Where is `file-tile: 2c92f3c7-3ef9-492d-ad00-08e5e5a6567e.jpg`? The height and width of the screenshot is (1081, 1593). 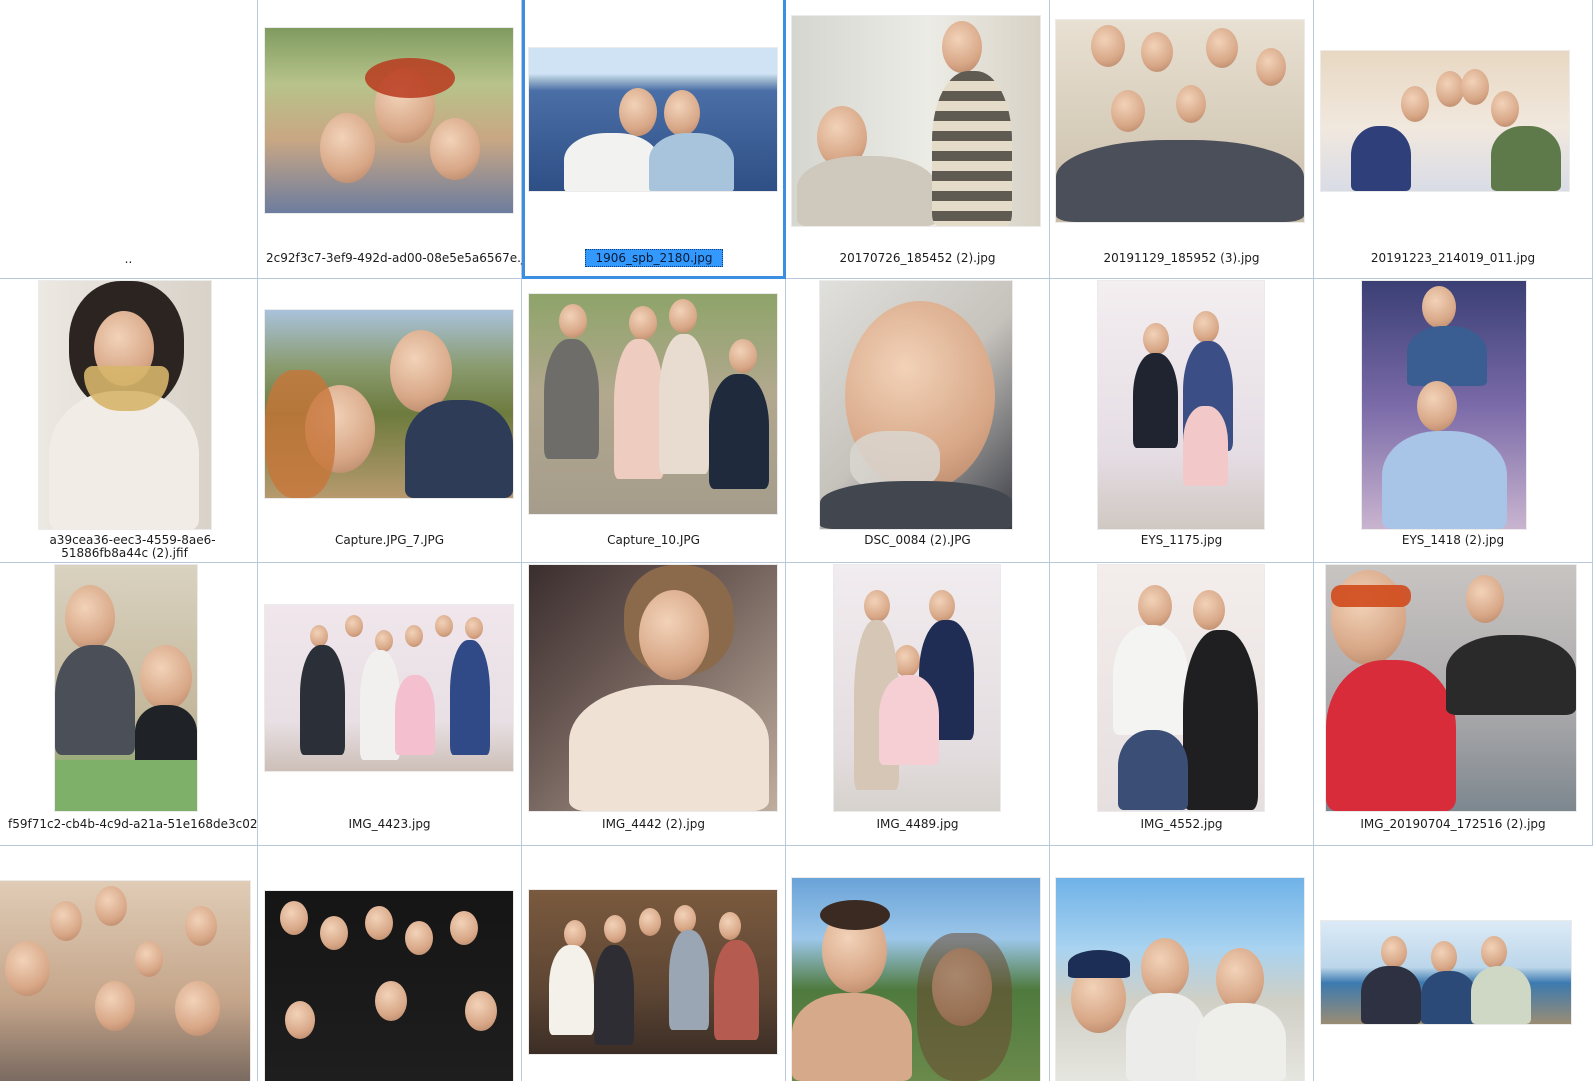
file-tile: 2c92f3c7-3ef9-492d-ad00-08e5e5a6567e.jpg is located at coordinates (399, 139).